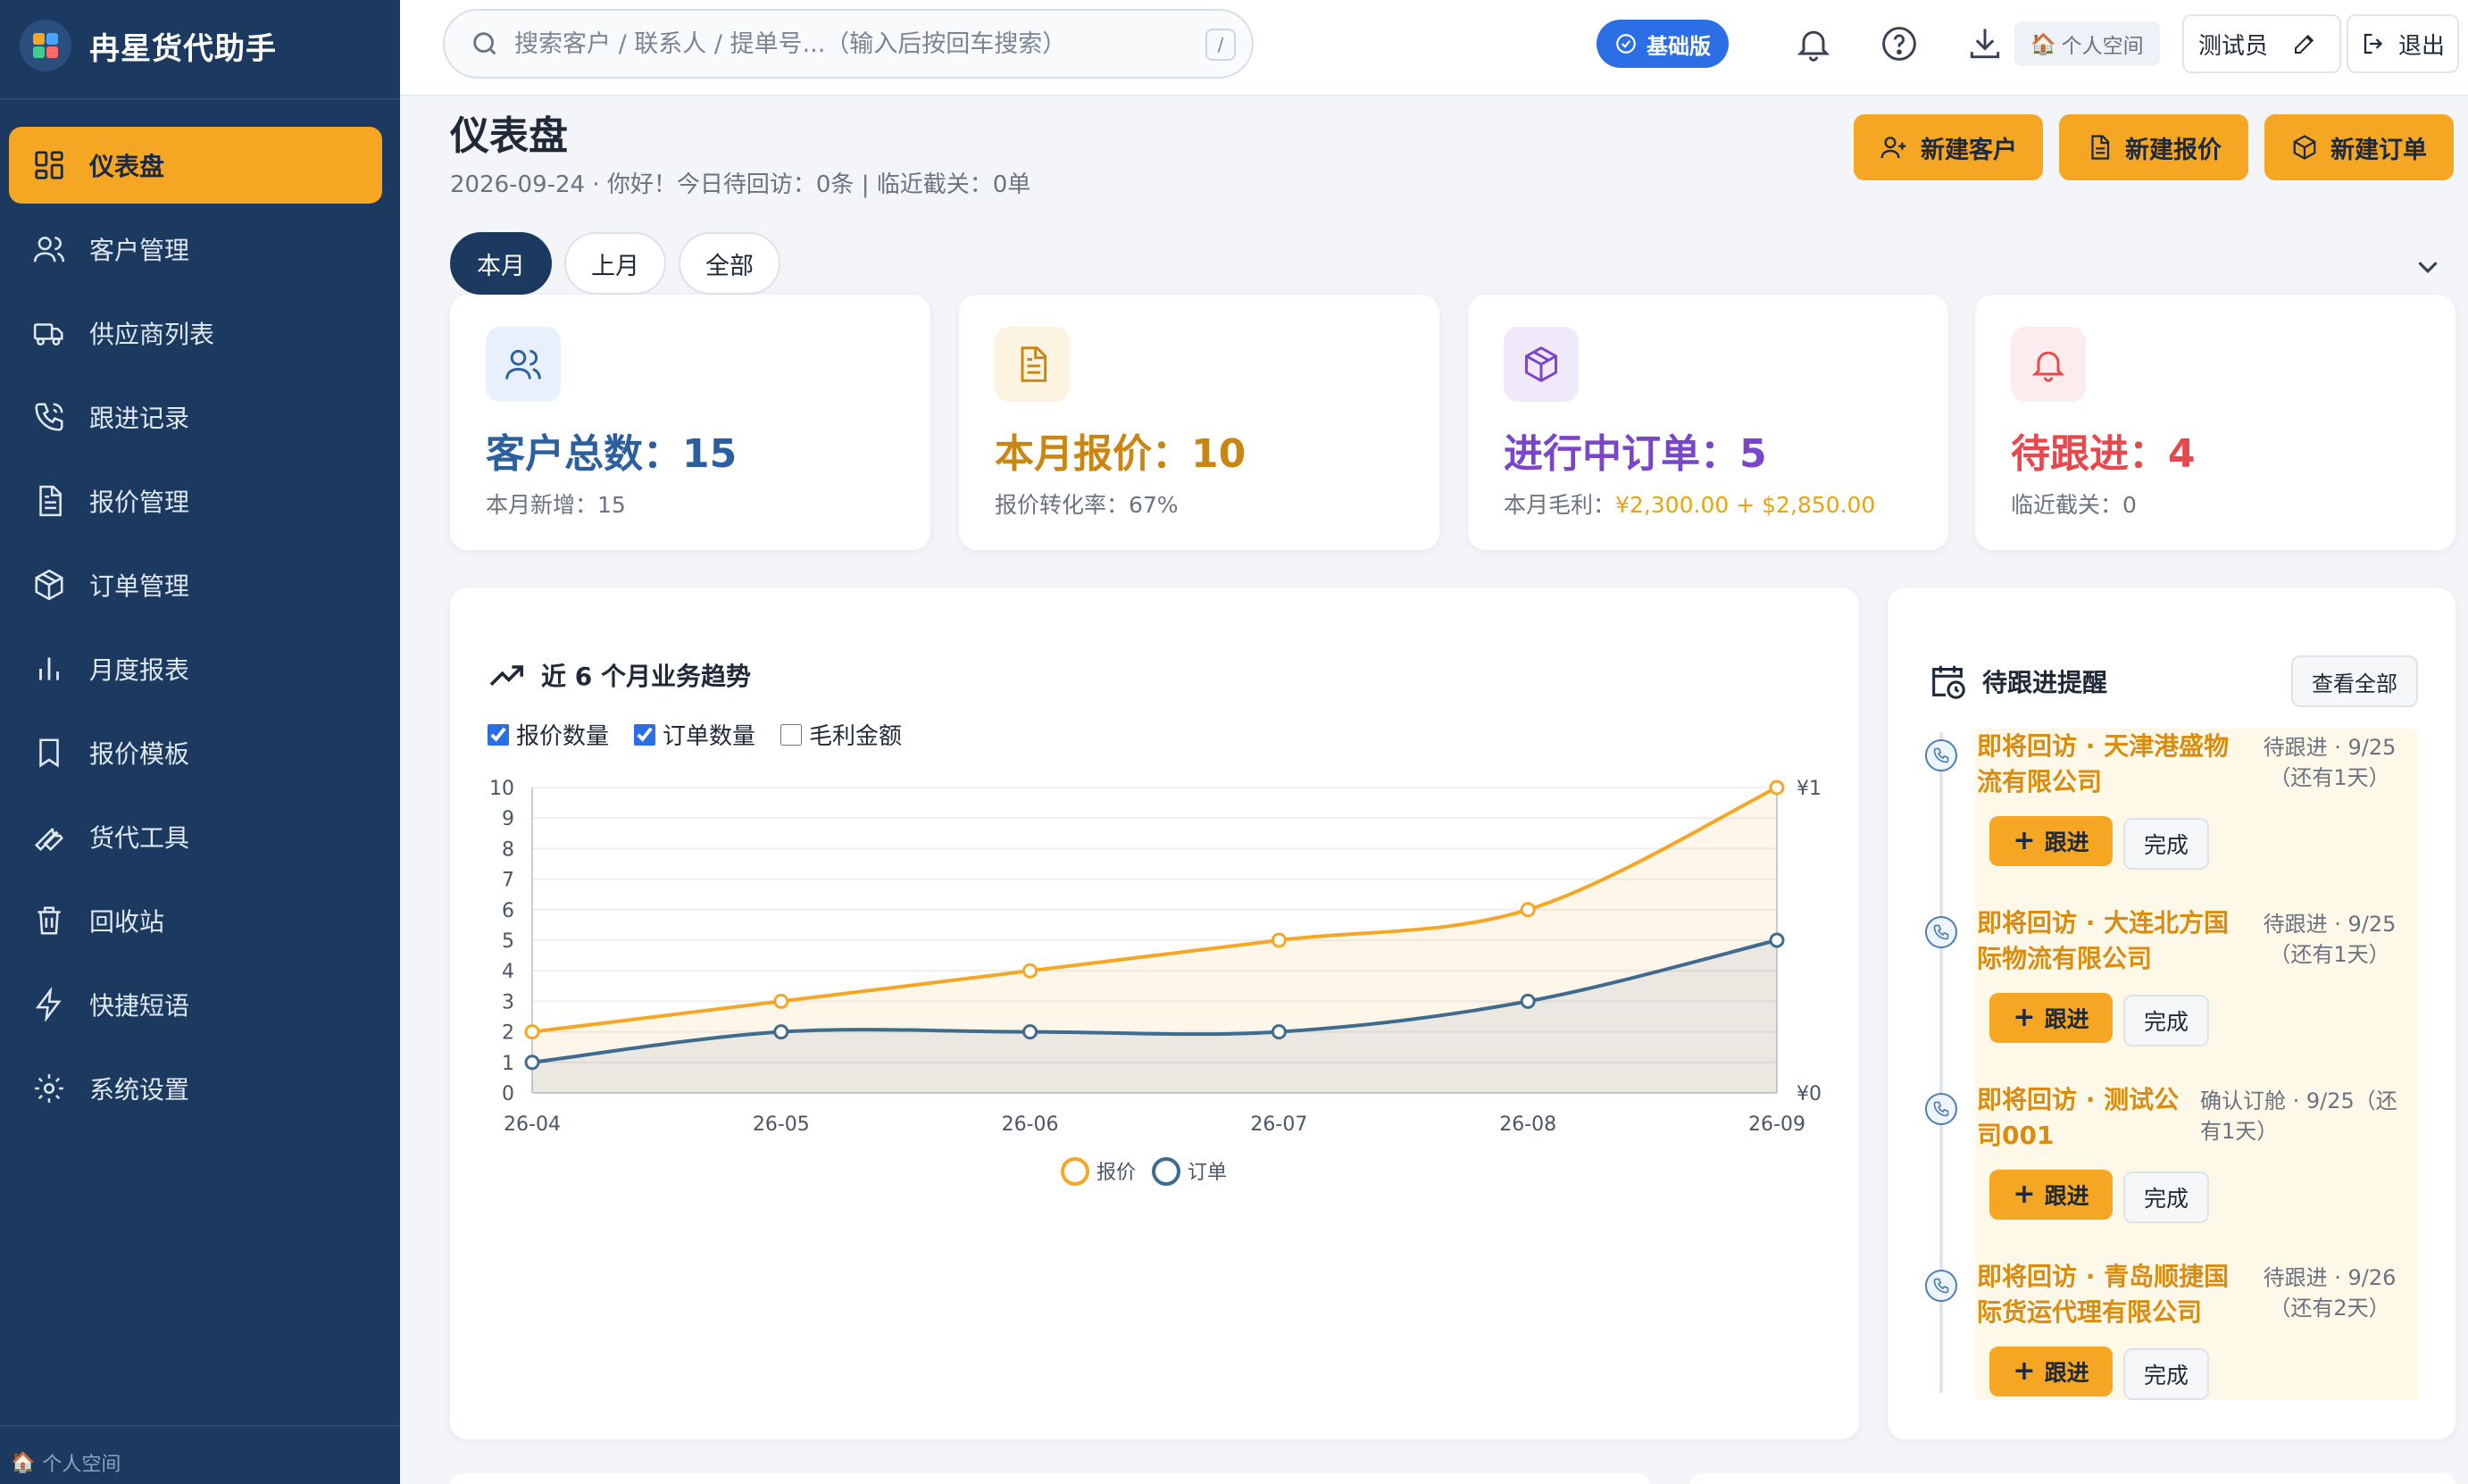  Describe the element at coordinates (195, 501) in the screenshot. I see `sidebar-item-quotes: 报价管理` at that location.